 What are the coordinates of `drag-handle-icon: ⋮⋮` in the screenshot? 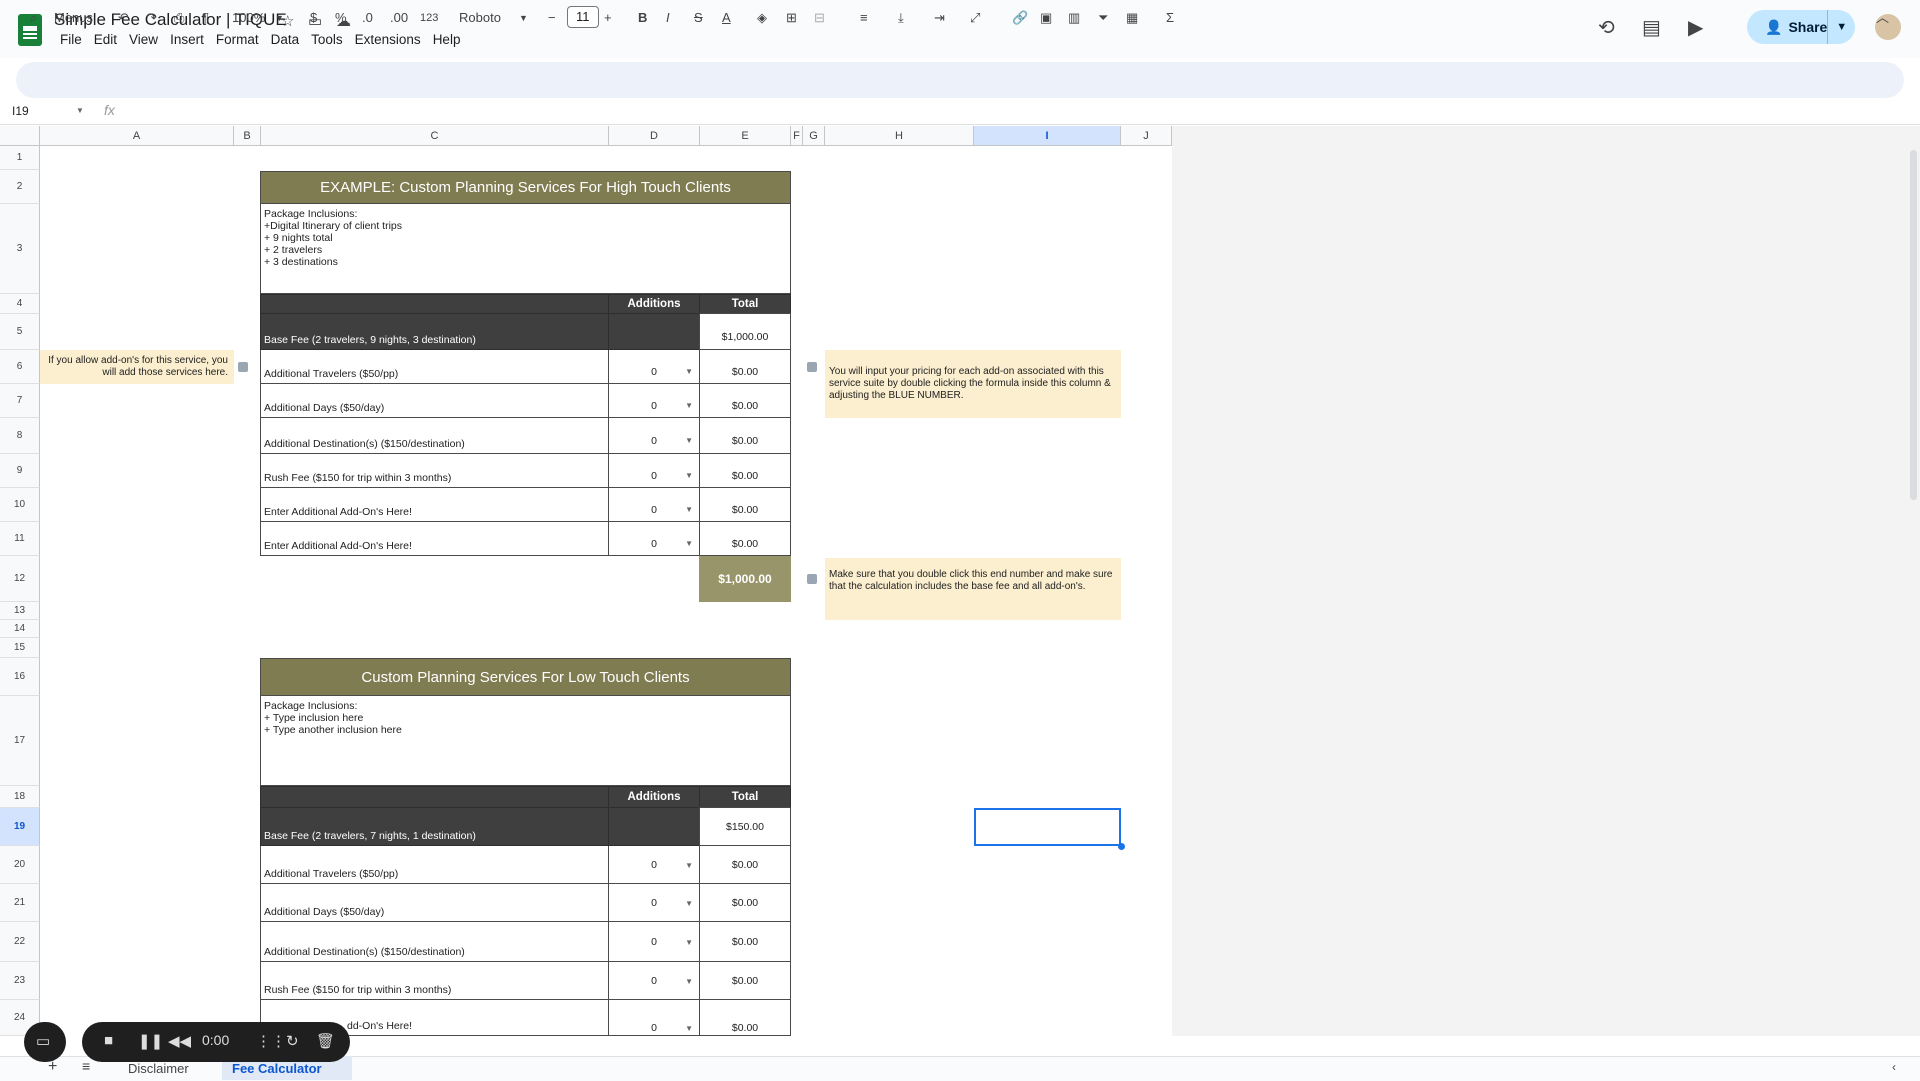 It's located at (271, 1041).